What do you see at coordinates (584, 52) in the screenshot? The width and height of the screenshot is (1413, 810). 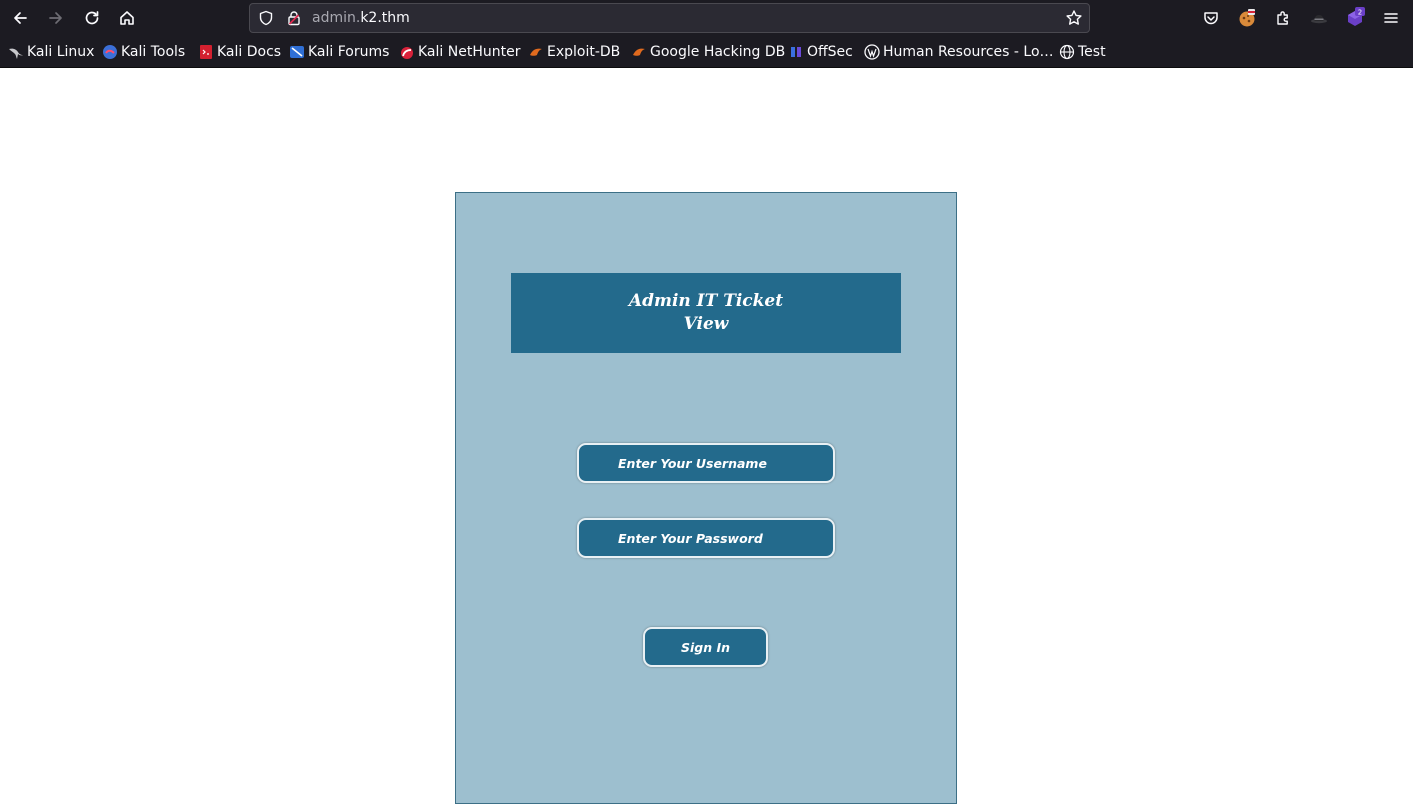 I see `bookmark-label: Exploit-DB` at bounding box center [584, 52].